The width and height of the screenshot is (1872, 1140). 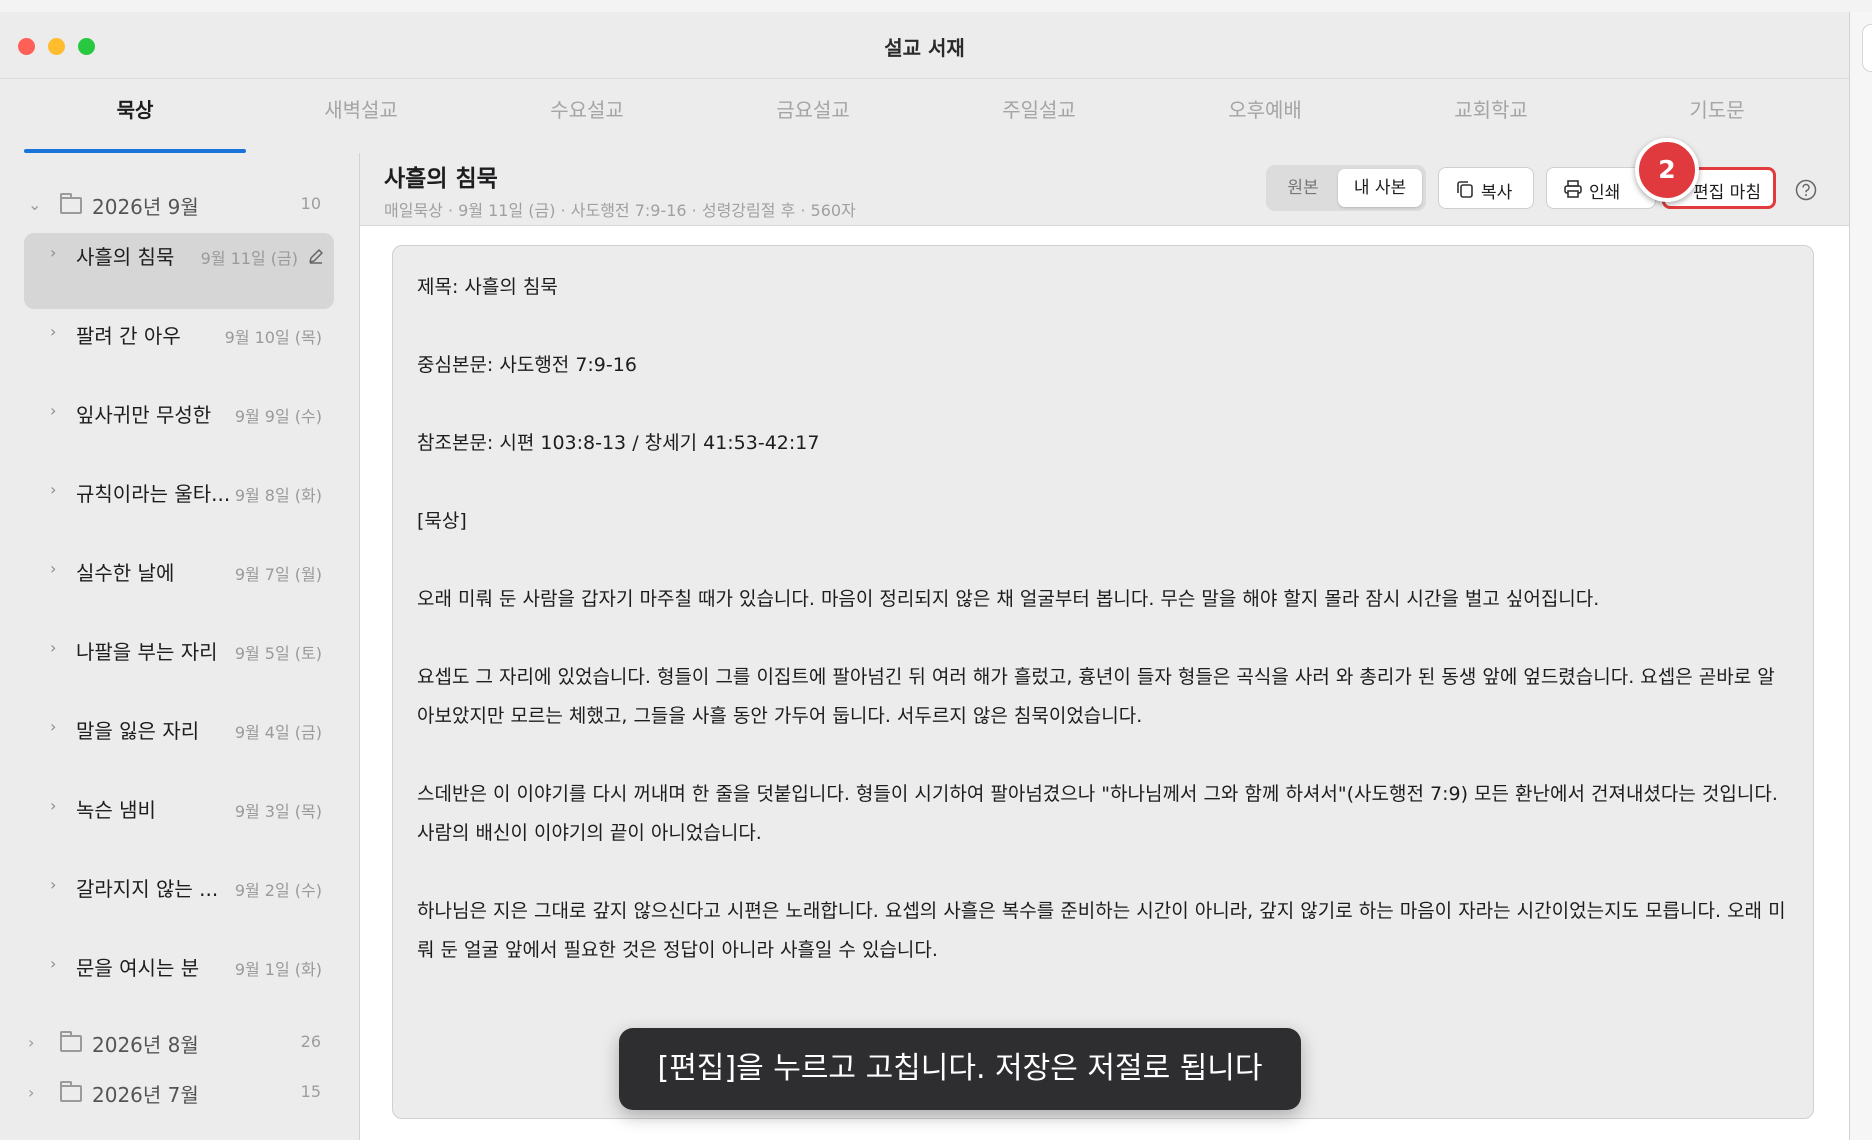 What do you see at coordinates (310, 1091) in the screenshot?
I see `folder-count: 15` at bounding box center [310, 1091].